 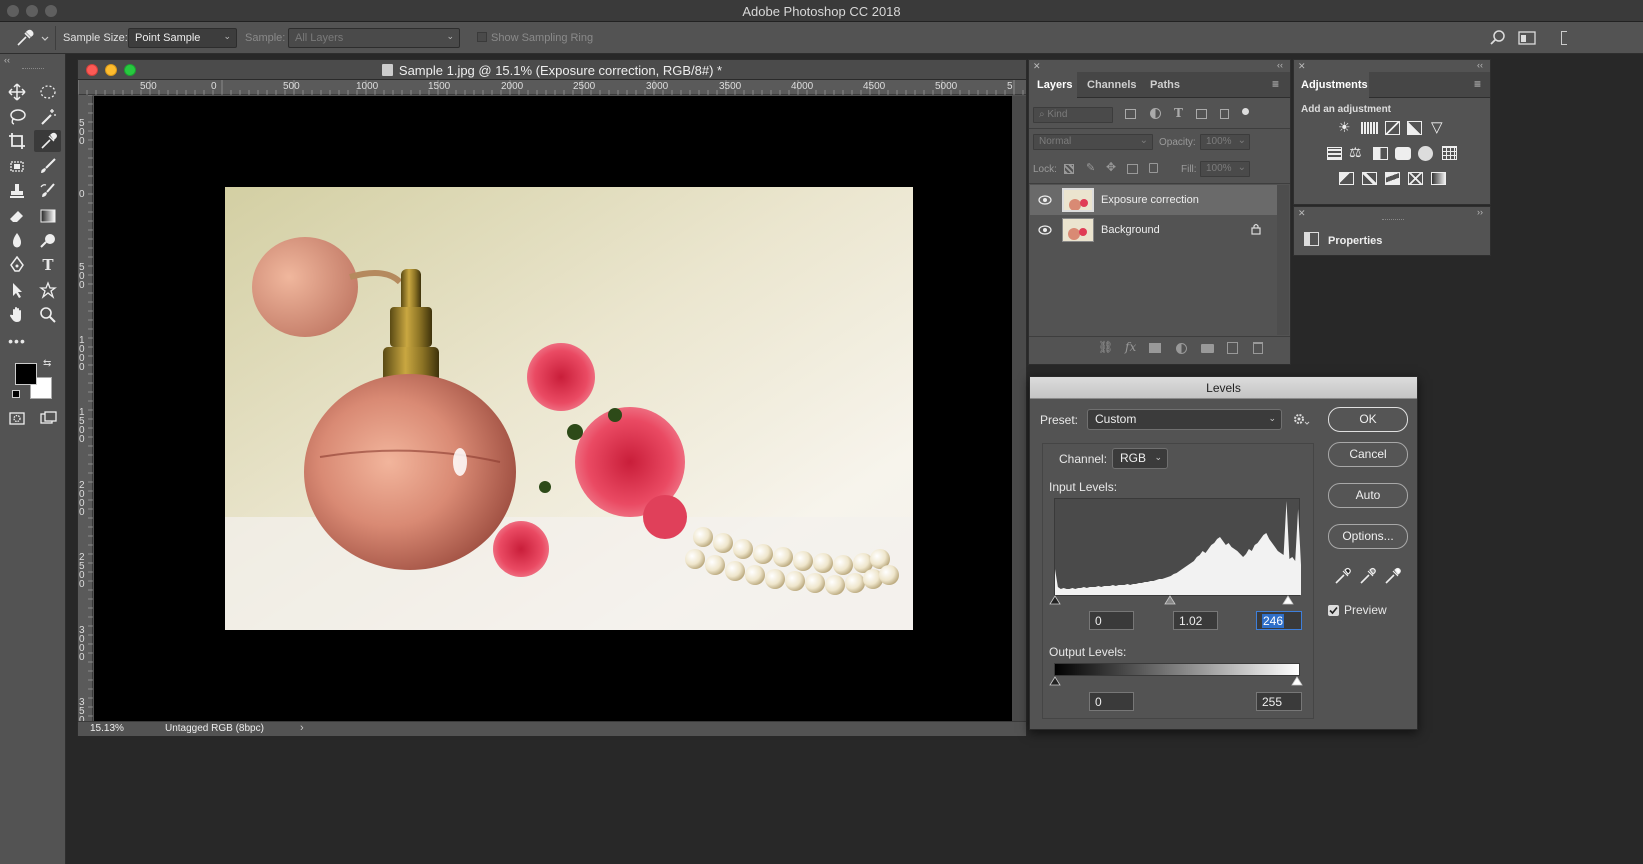 What do you see at coordinates (1403, 153) in the screenshot?
I see `photo-filter-icon` at bounding box center [1403, 153].